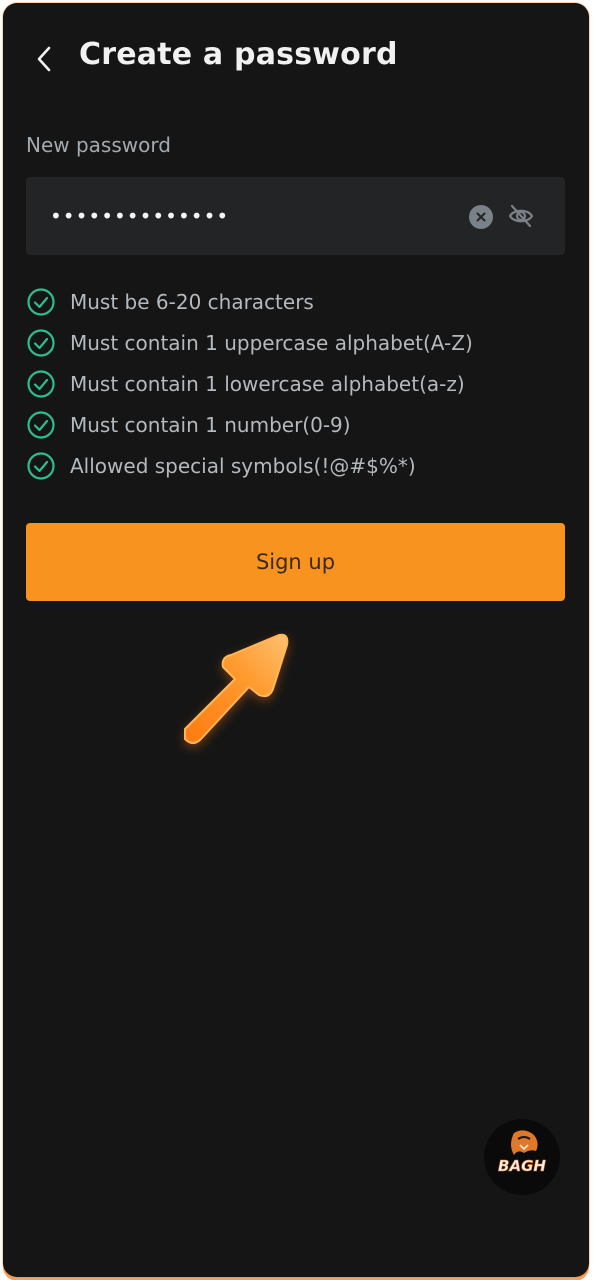  I want to click on password-input, so click(250, 216).